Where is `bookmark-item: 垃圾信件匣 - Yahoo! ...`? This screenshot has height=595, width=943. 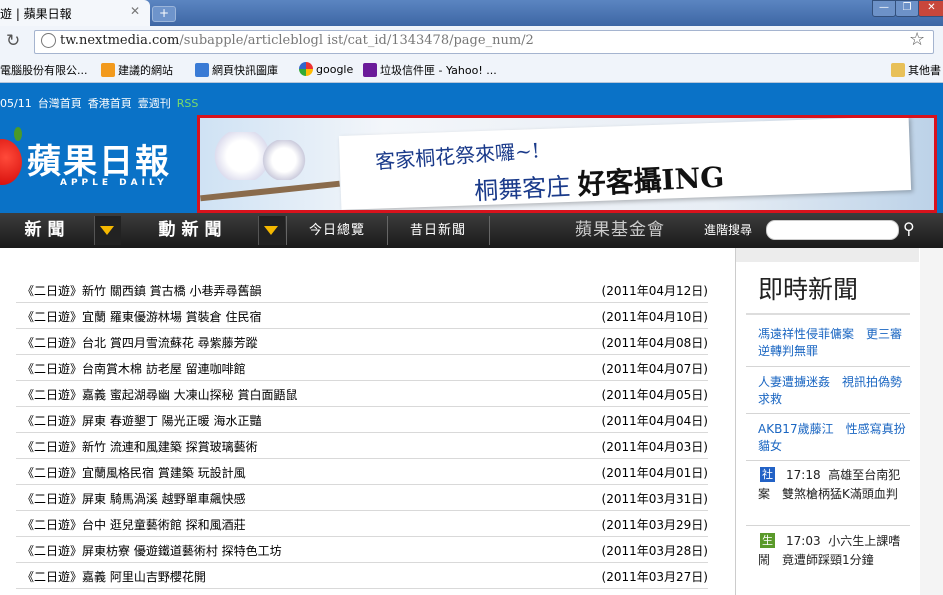
bookmark-item: 垃圾信件匣 - Yahoo! ... is located at coordinates (430, 70).